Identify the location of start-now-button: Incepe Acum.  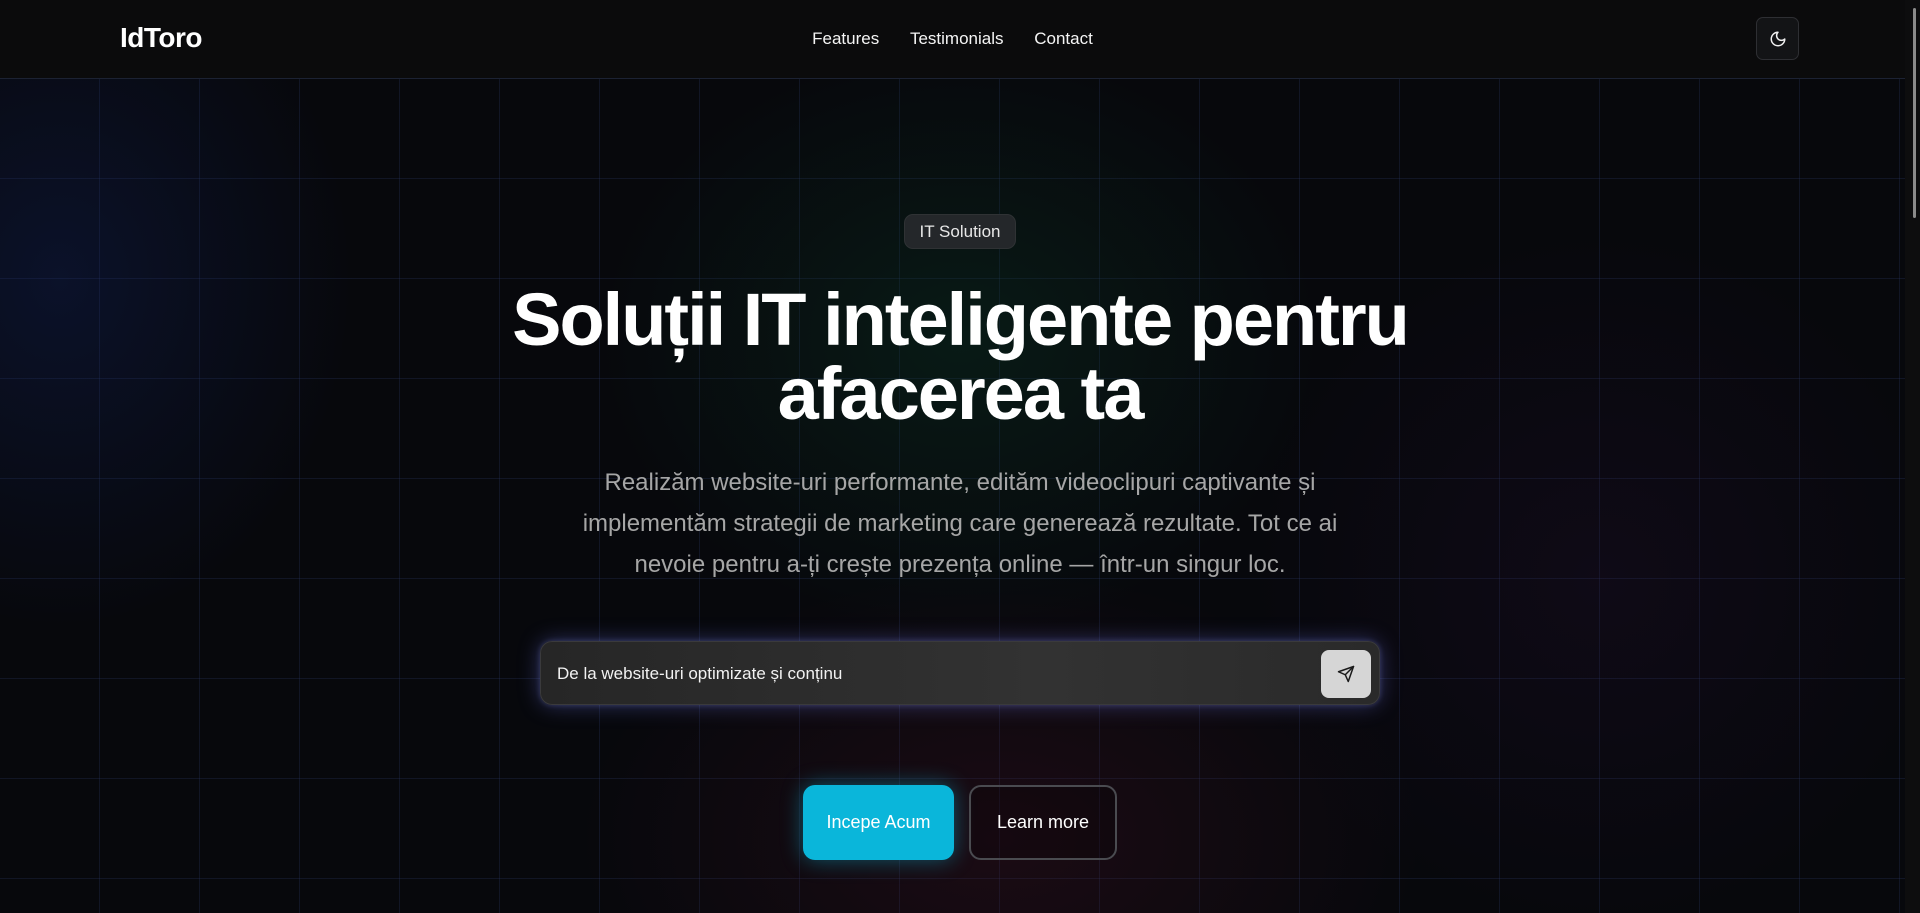
(878, 822).